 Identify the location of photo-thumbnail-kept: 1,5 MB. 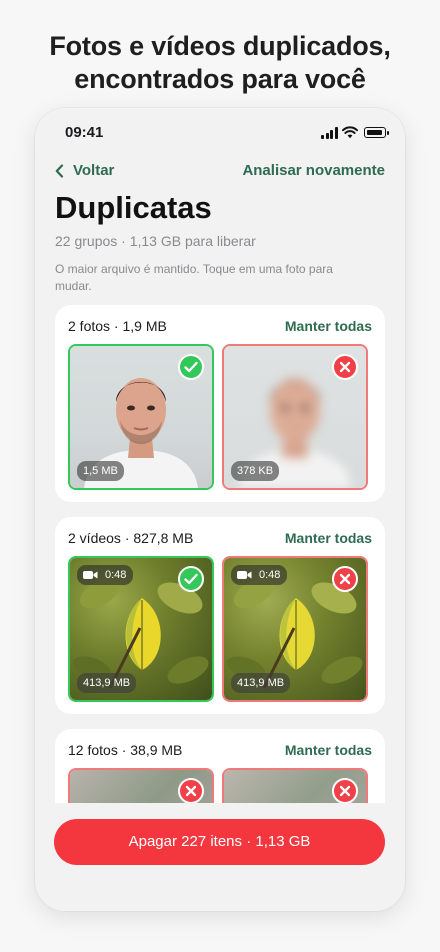
(141, 417).